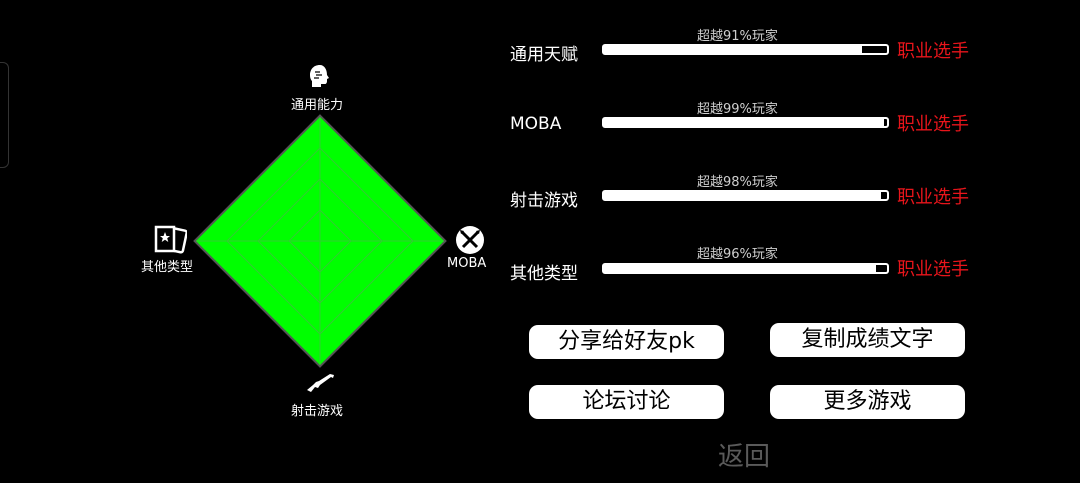 This screenshot has width=1080, height=483. What do you see at coordinates (626, 342) in the screenshot?
I see `share-pk-button: 分享给好友pk` at bounding box center [626, 342].